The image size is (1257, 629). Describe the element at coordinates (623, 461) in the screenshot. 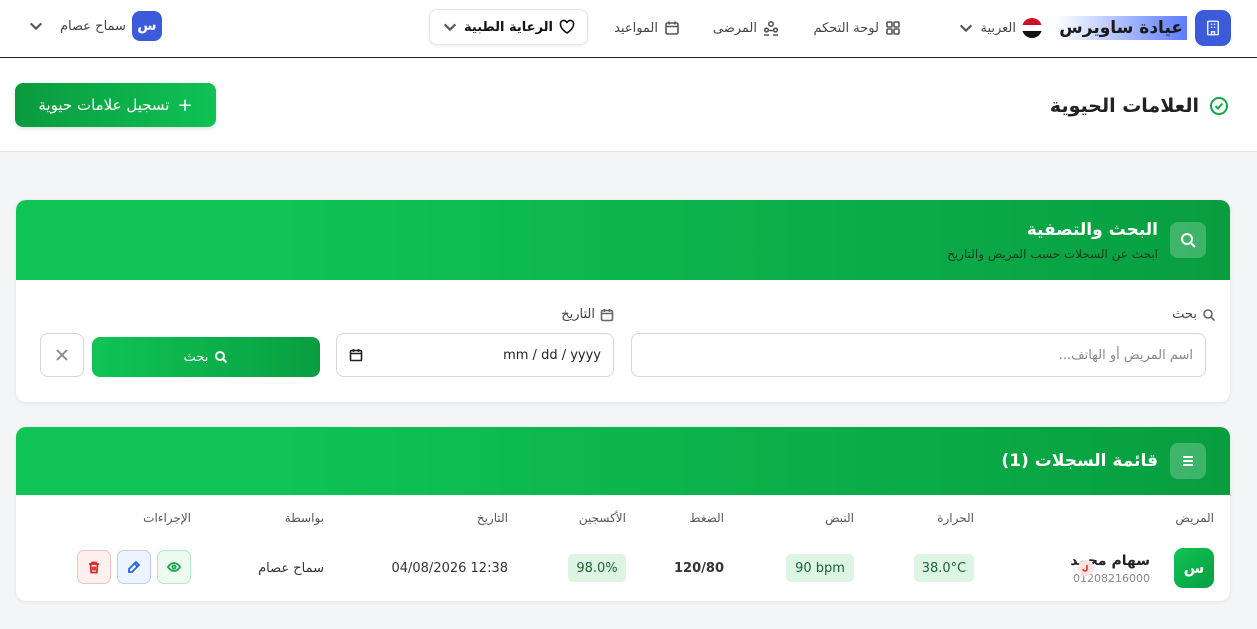

I see `records-card-header: قائمة السجلات (1)` at that location.